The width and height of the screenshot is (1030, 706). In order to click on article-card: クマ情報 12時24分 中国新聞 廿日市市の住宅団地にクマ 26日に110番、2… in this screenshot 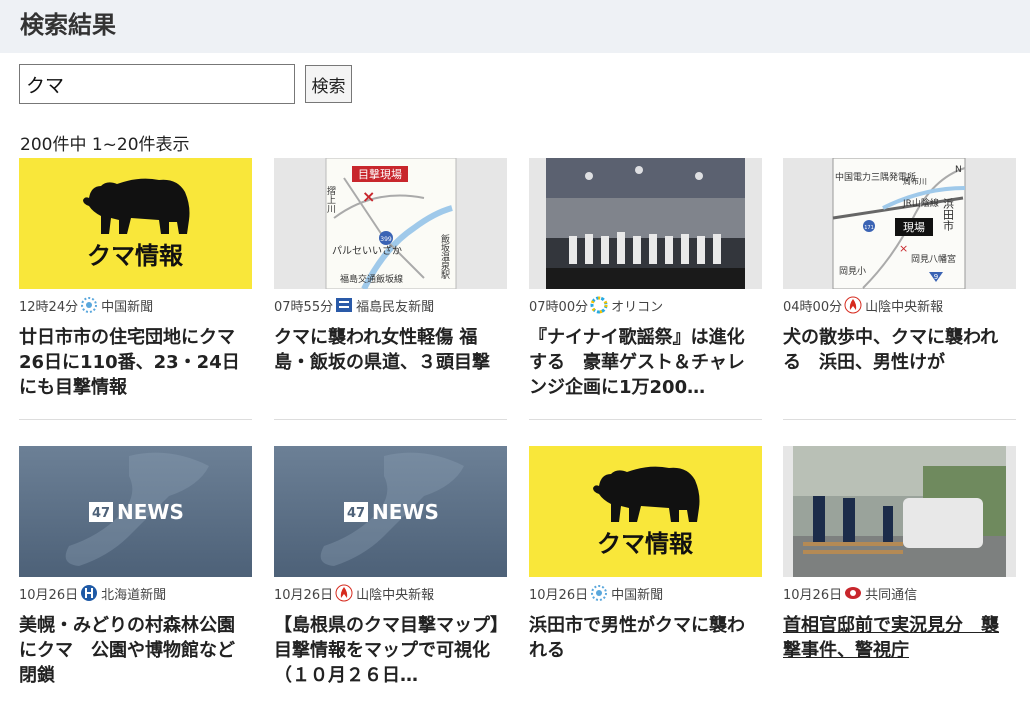, I will do `click(135, 289)`.